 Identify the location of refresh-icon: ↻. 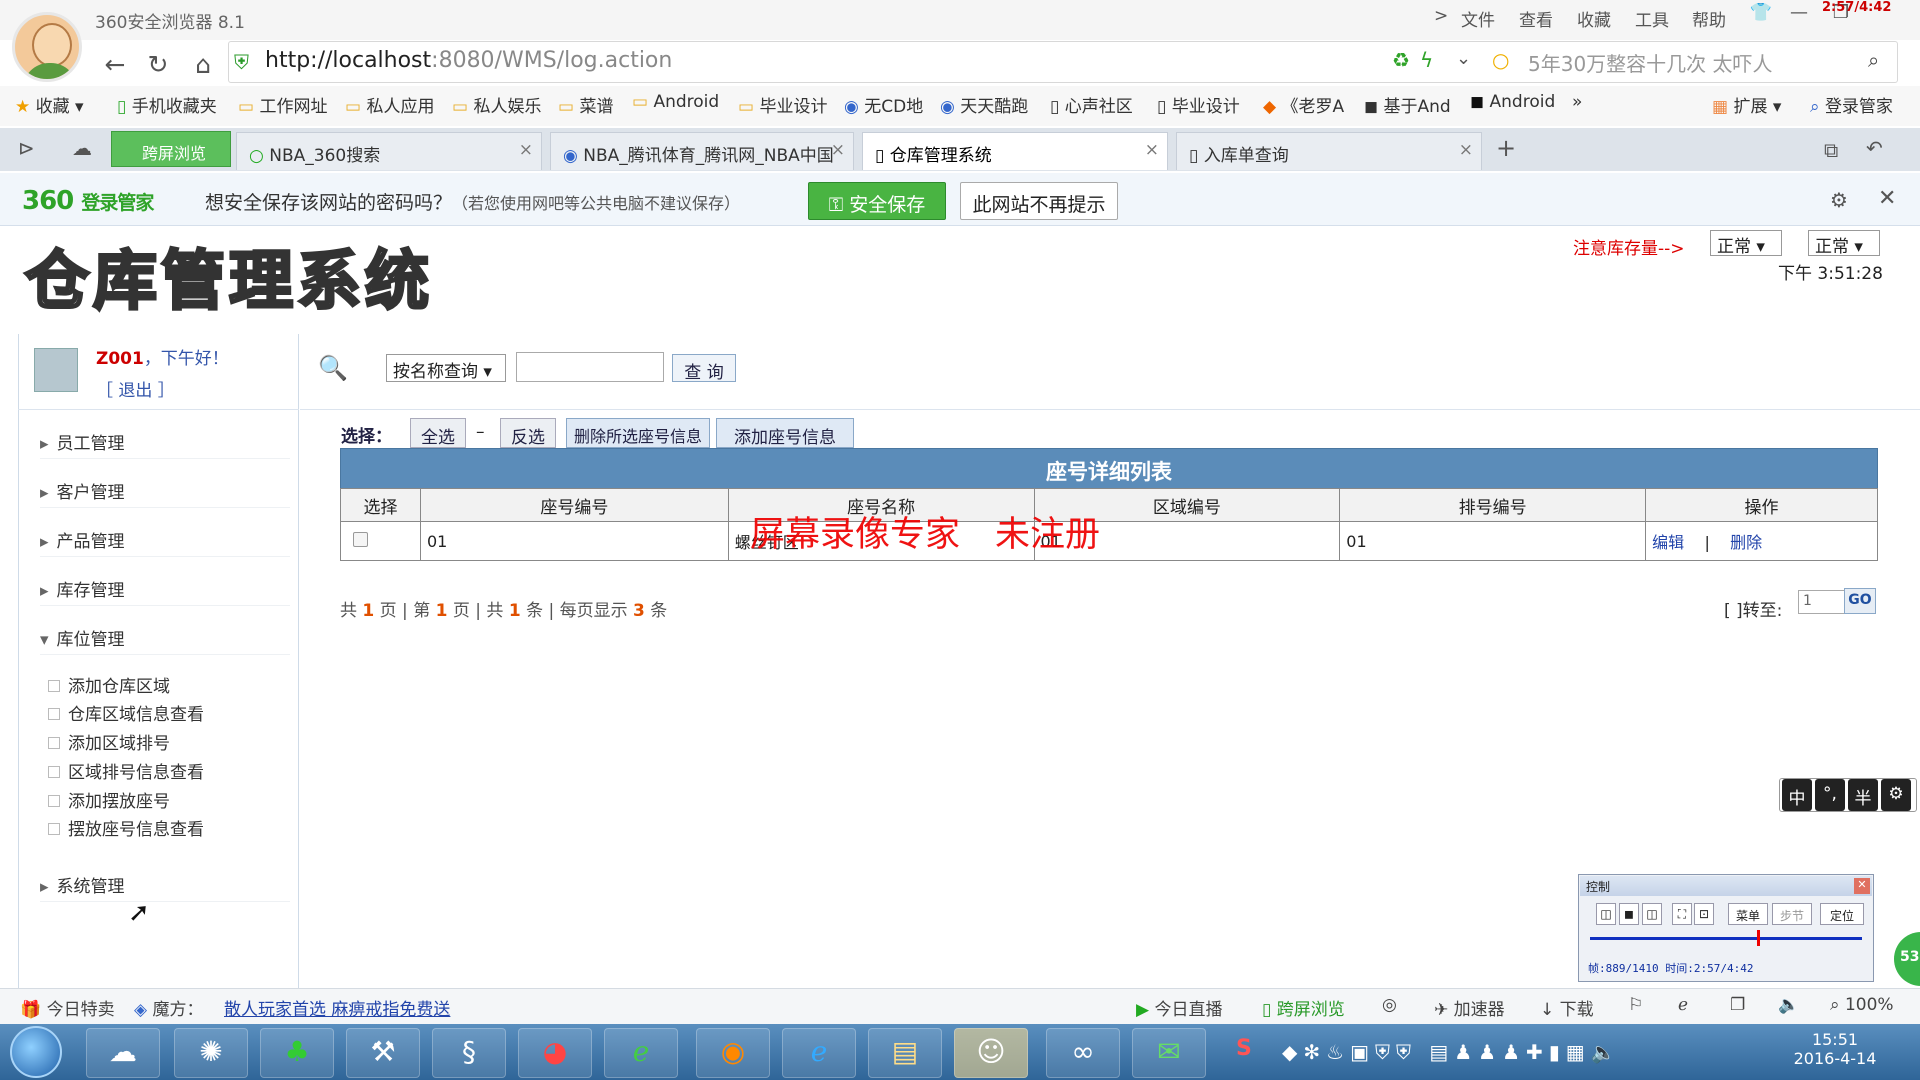
(158, 64).